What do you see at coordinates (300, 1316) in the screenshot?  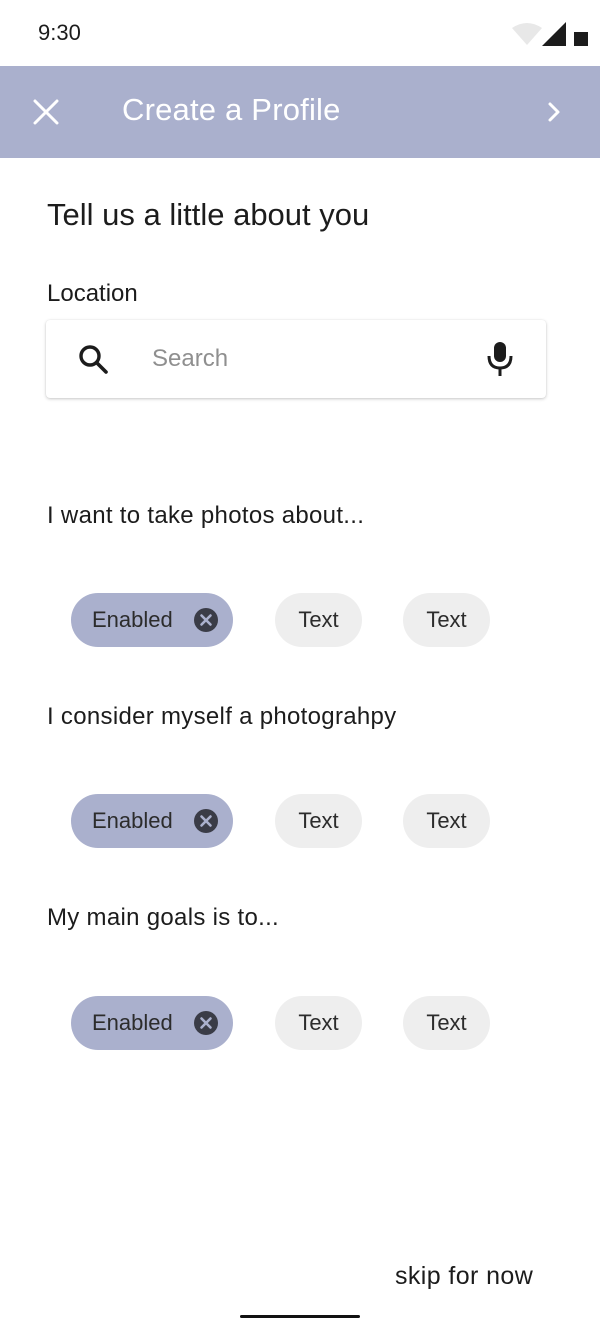 I see `home-indicator` at bounding box center [300, 1316].